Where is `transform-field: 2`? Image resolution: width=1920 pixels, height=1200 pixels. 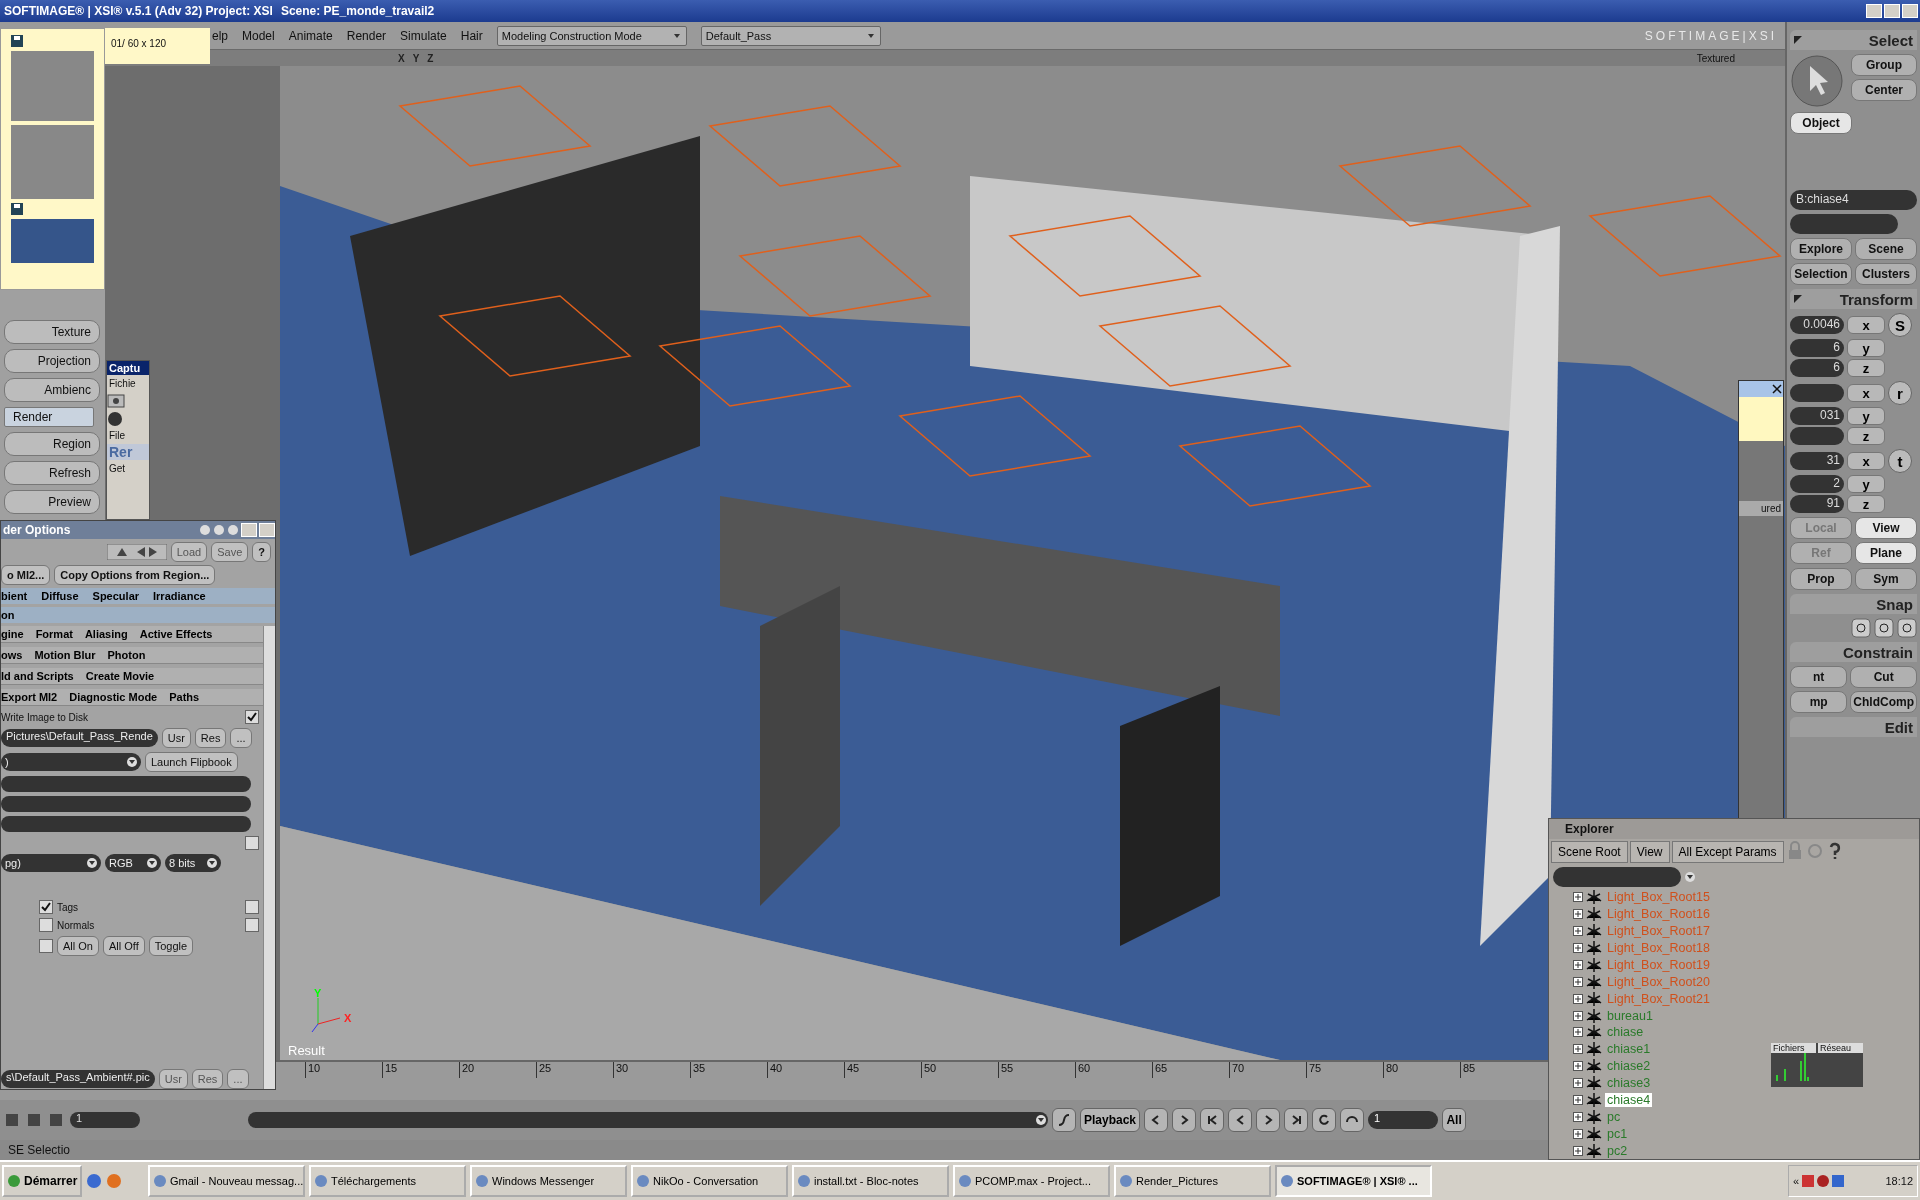
transform-field: 2 is located at coordinates (1817, 484).